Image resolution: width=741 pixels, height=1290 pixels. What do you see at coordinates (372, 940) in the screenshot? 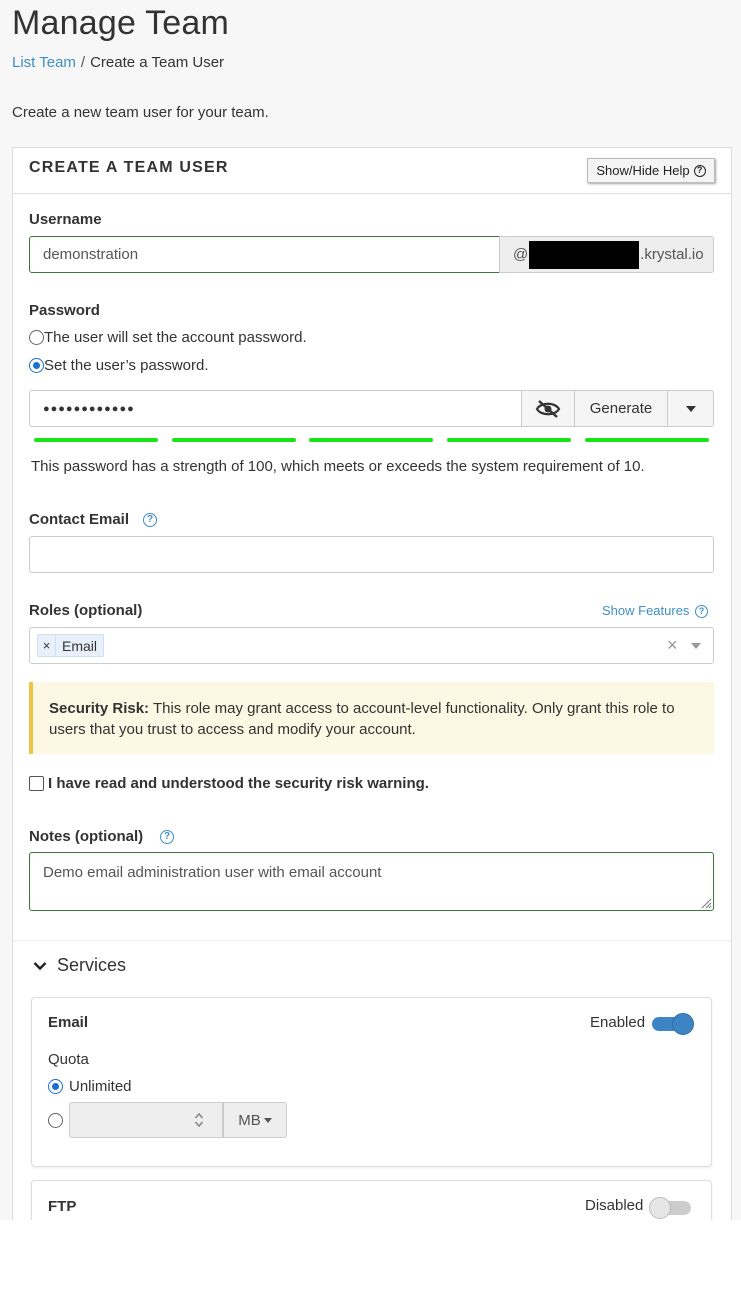
I see `section-divider` at bounding box center [372, 940].